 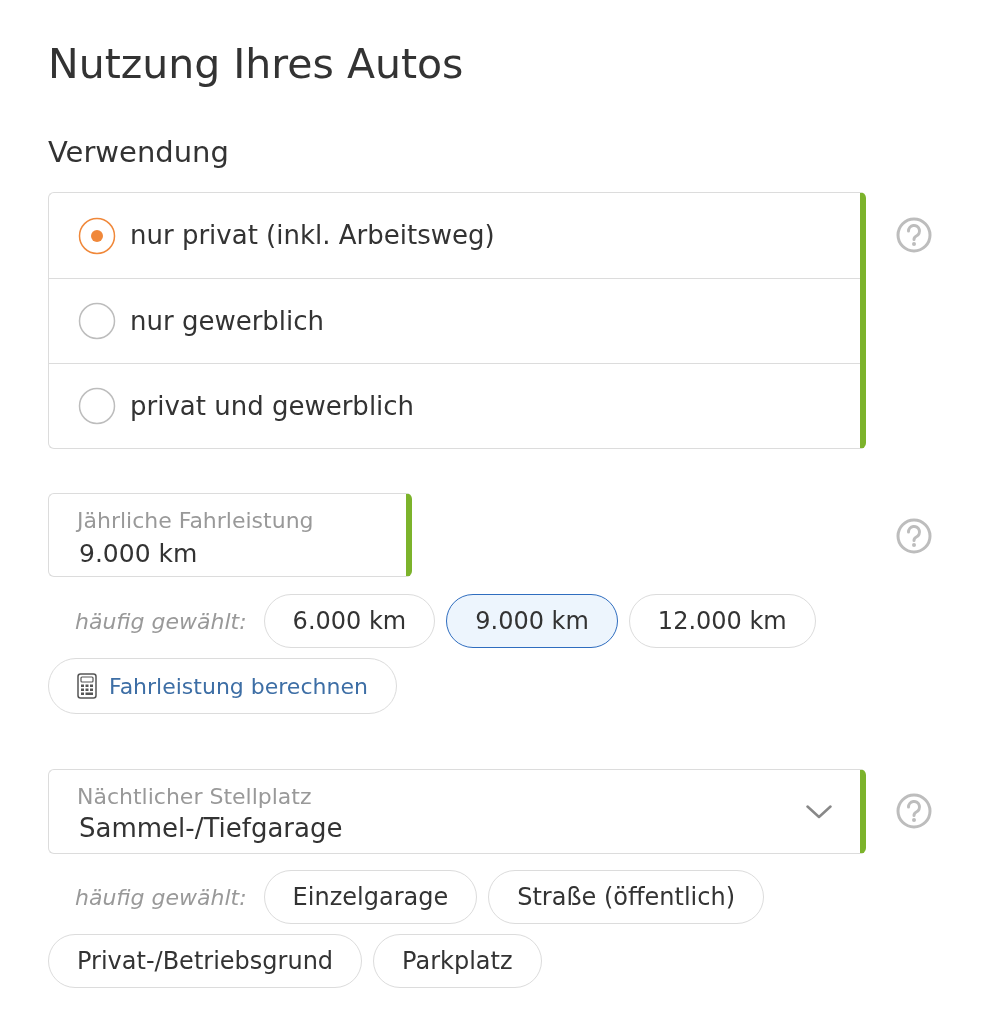 I want to click on field-label: Nächtlicher Stellplatz, so click(x=195, y=797).